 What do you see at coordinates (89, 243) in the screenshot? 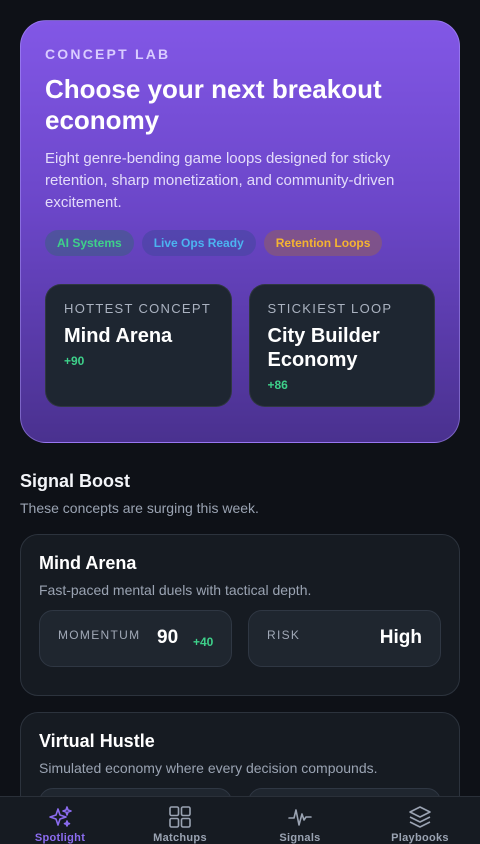
I see `chip-ai-systems: AI Systems` at bounding box center [89, 243].